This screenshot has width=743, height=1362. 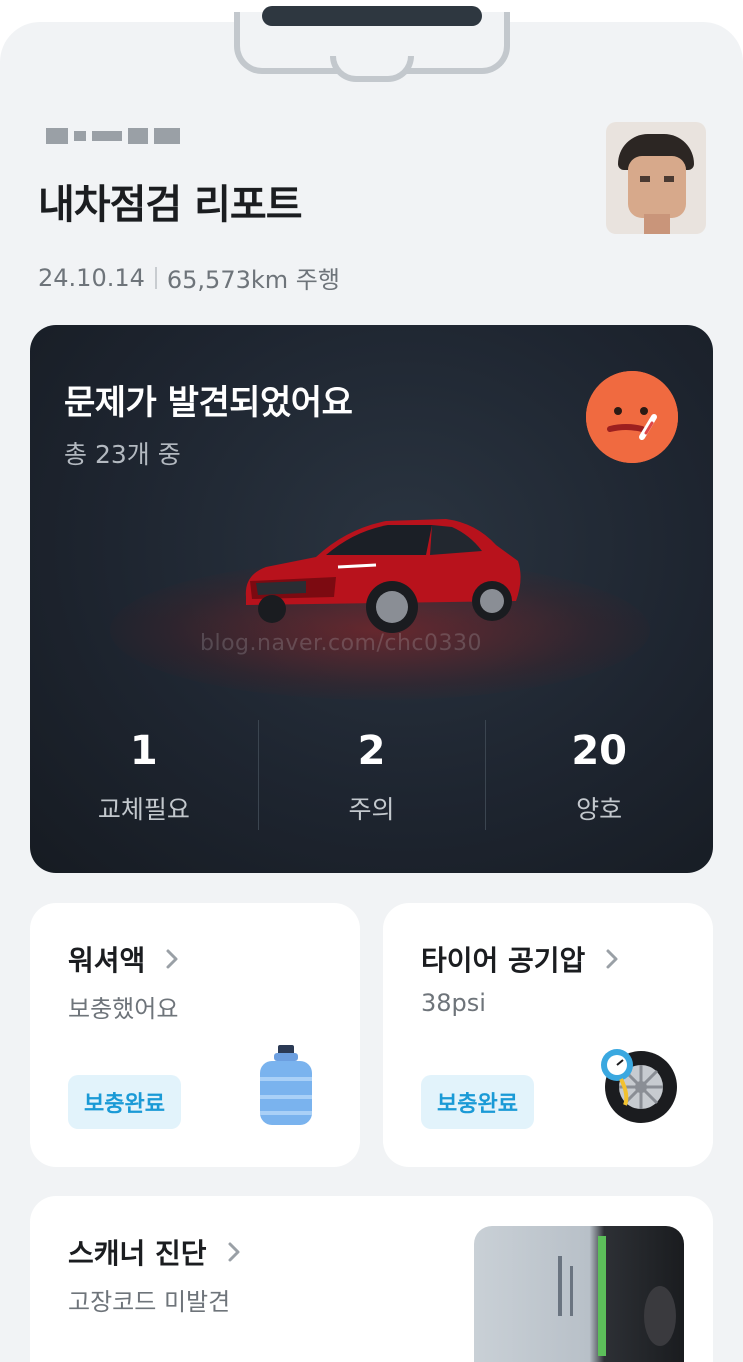 What do you see at coordinates (195, 1035) in the screenshot?
I see `washer-fluid-card: 워셔액 보충했어요 보충완료` at bounding box center [195, 1035].